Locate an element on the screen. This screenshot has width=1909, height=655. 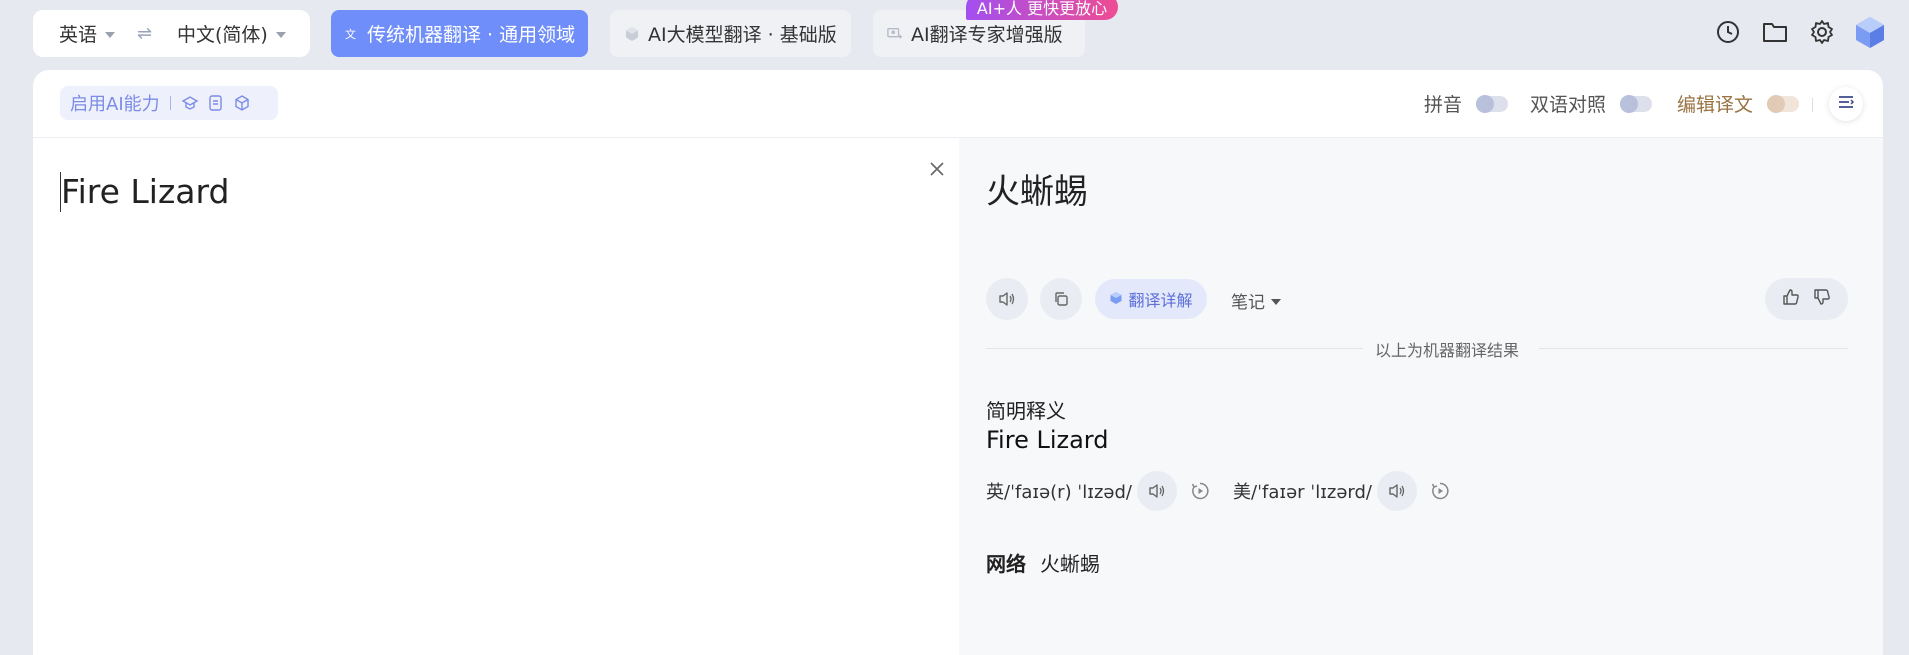
mode-ai-model-label: AI大模型翻译 · 基础版 is located at coordinates (742, 35).